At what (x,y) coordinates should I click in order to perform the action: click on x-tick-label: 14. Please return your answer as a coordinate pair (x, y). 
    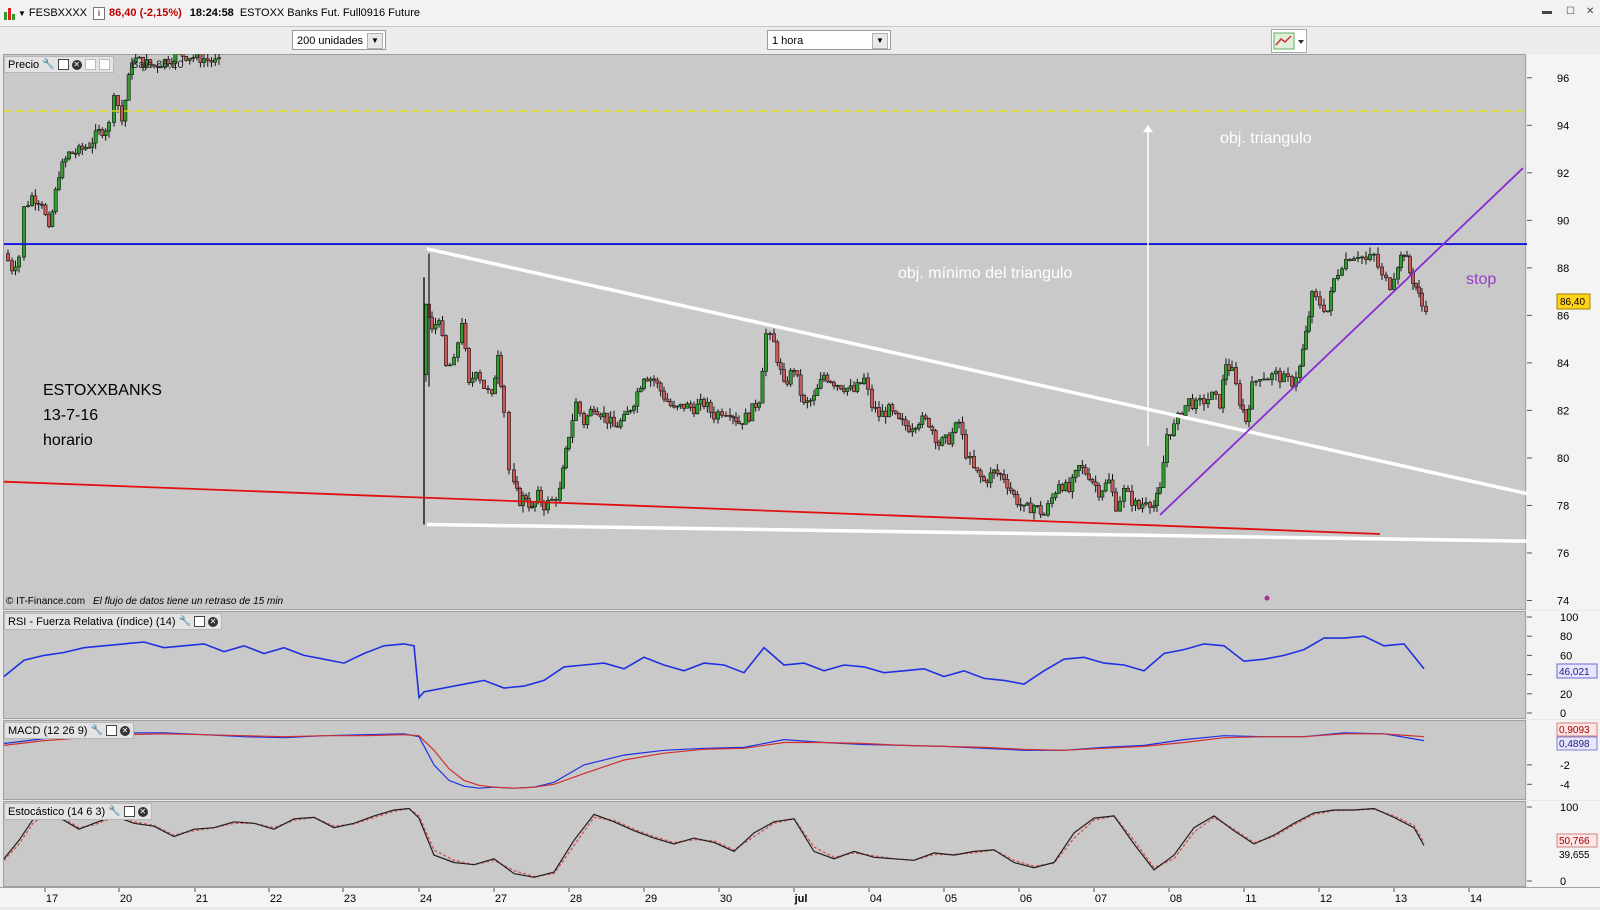
    Looking at the image, I should click on (1476, 899).